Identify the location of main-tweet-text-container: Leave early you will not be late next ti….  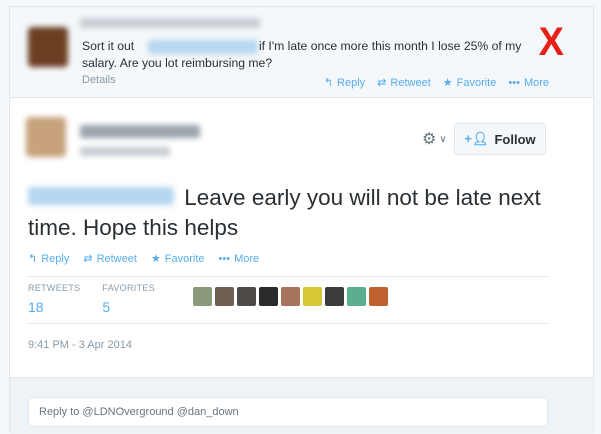
(298, 213).